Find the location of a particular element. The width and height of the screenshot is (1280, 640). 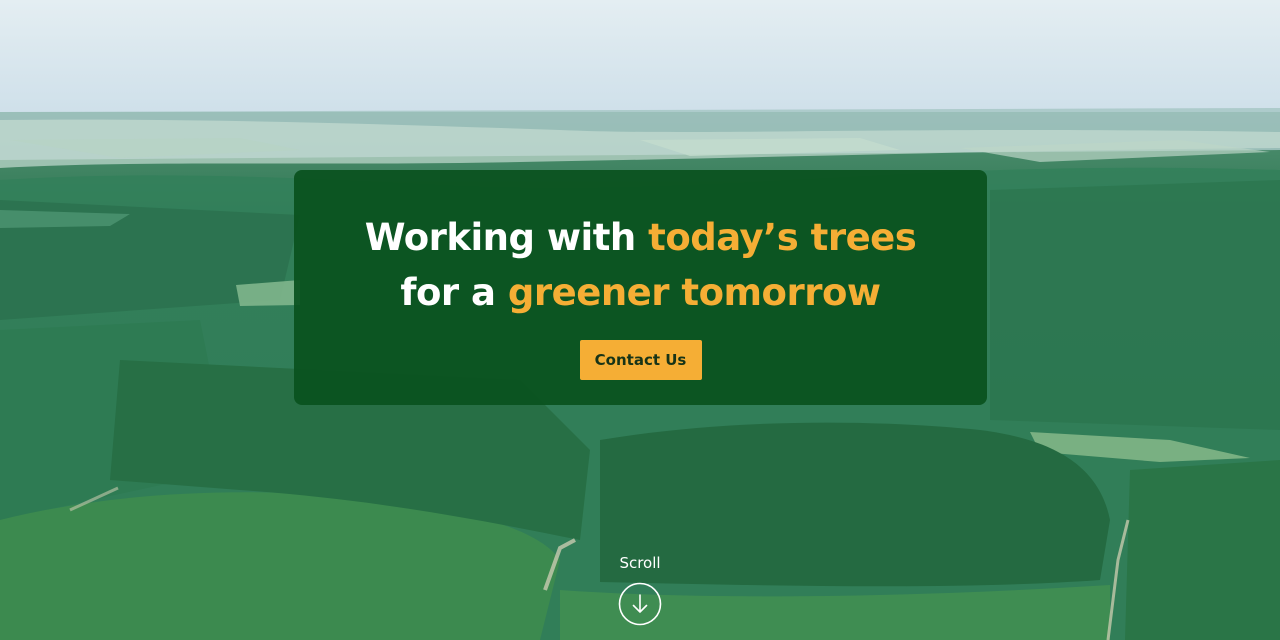

scroll-down-button is located at coordinates (640, 604).